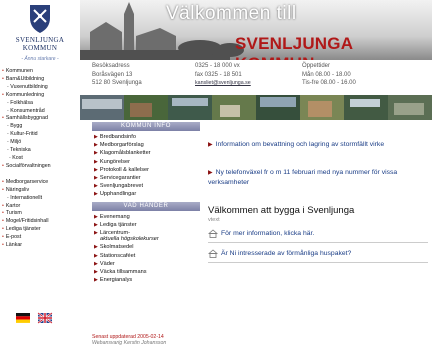  Describe the element at coordinates (116, 280) in the screenshot. I see `menu-item-label: Energianalys` at that location.